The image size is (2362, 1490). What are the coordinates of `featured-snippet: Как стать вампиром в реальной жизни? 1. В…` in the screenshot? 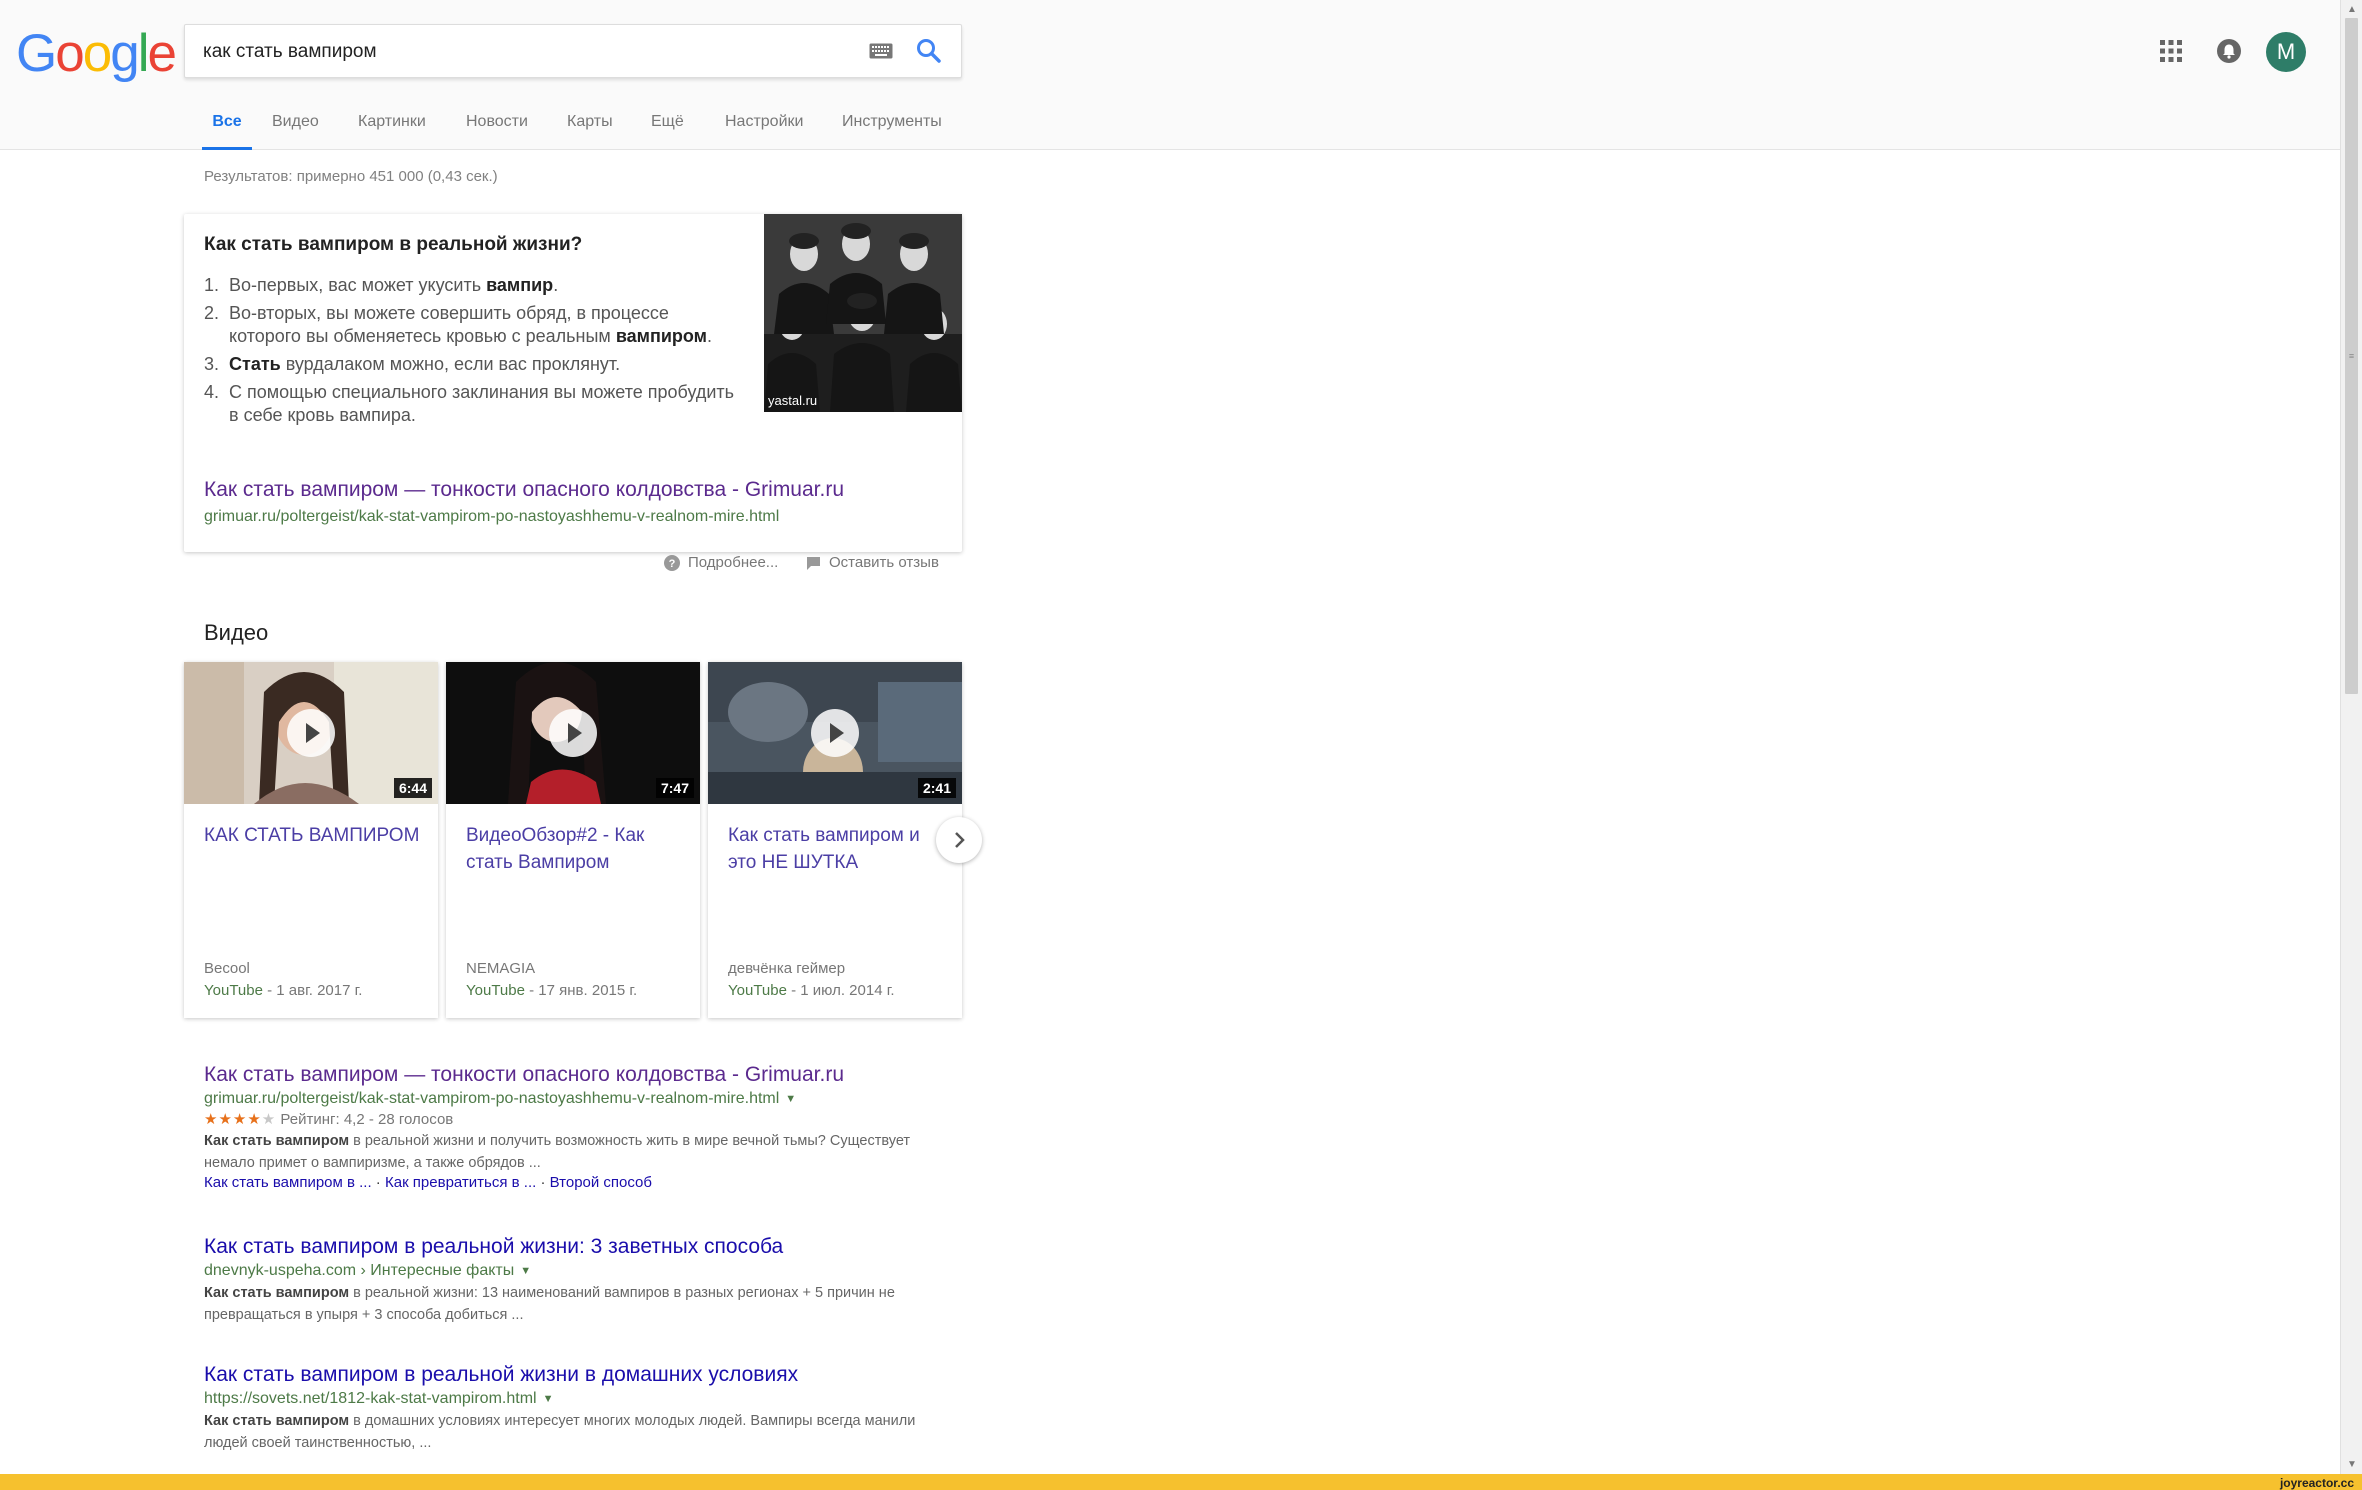 It's located at (573, 383).